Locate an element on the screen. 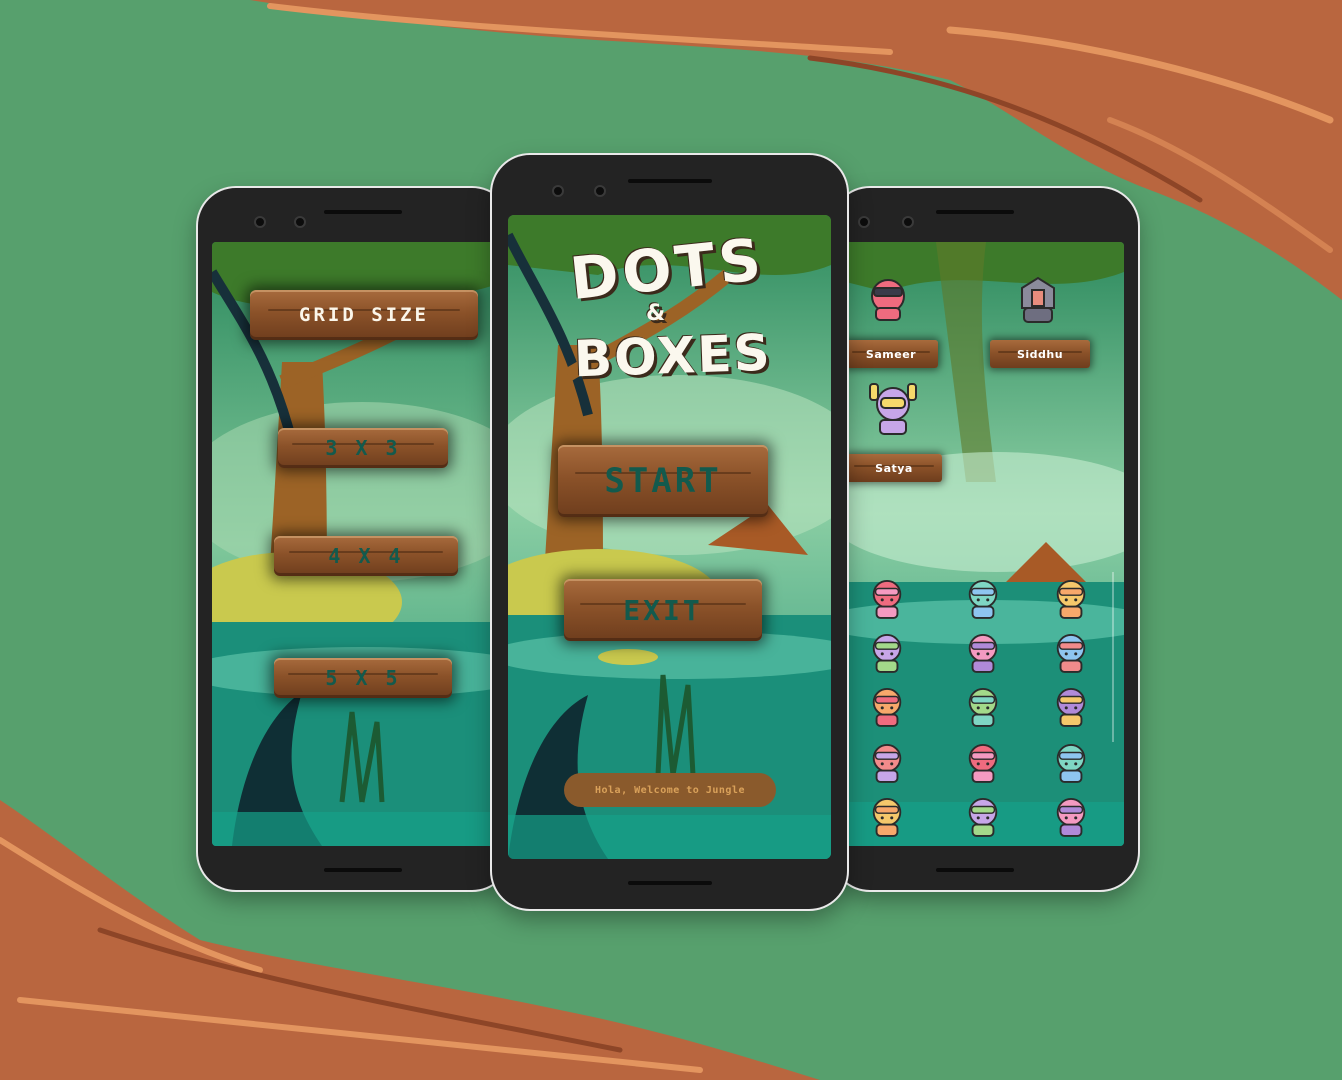  player-name: Satya is located at coordinates (894, 468).